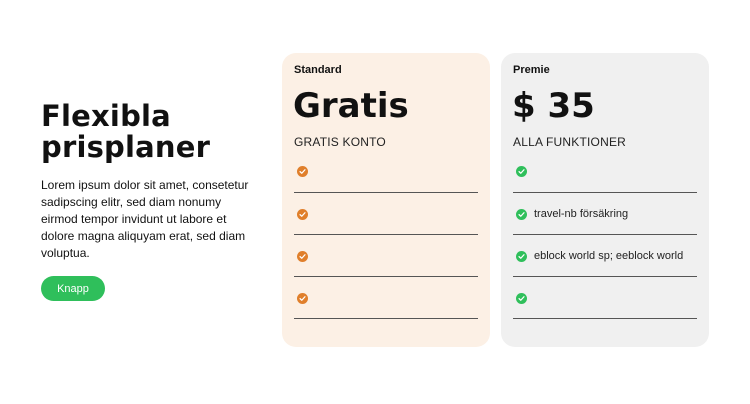  Describe the element at coordinates (73, 288) in the screenshot. I see `knapp-button: Knapp` at that location.